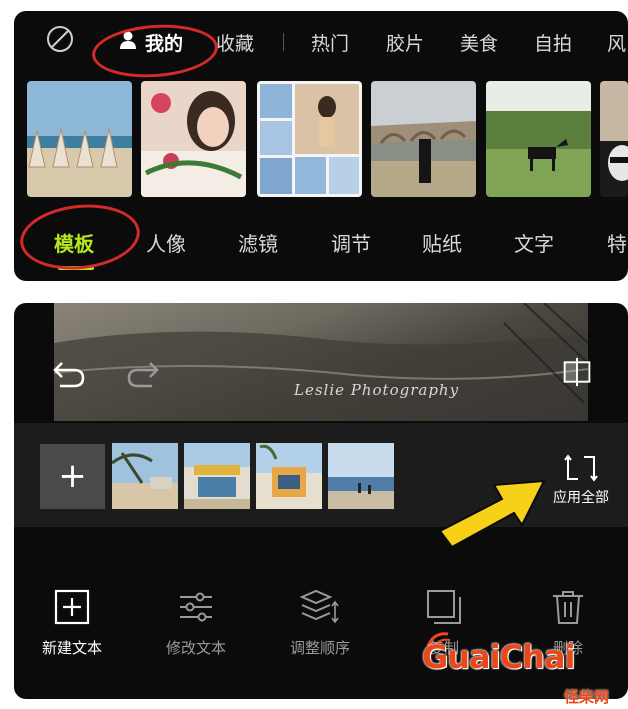 The height and width of the screenshot is (709, 628). I want to click on template-thumb-beach, so click(79, 139).